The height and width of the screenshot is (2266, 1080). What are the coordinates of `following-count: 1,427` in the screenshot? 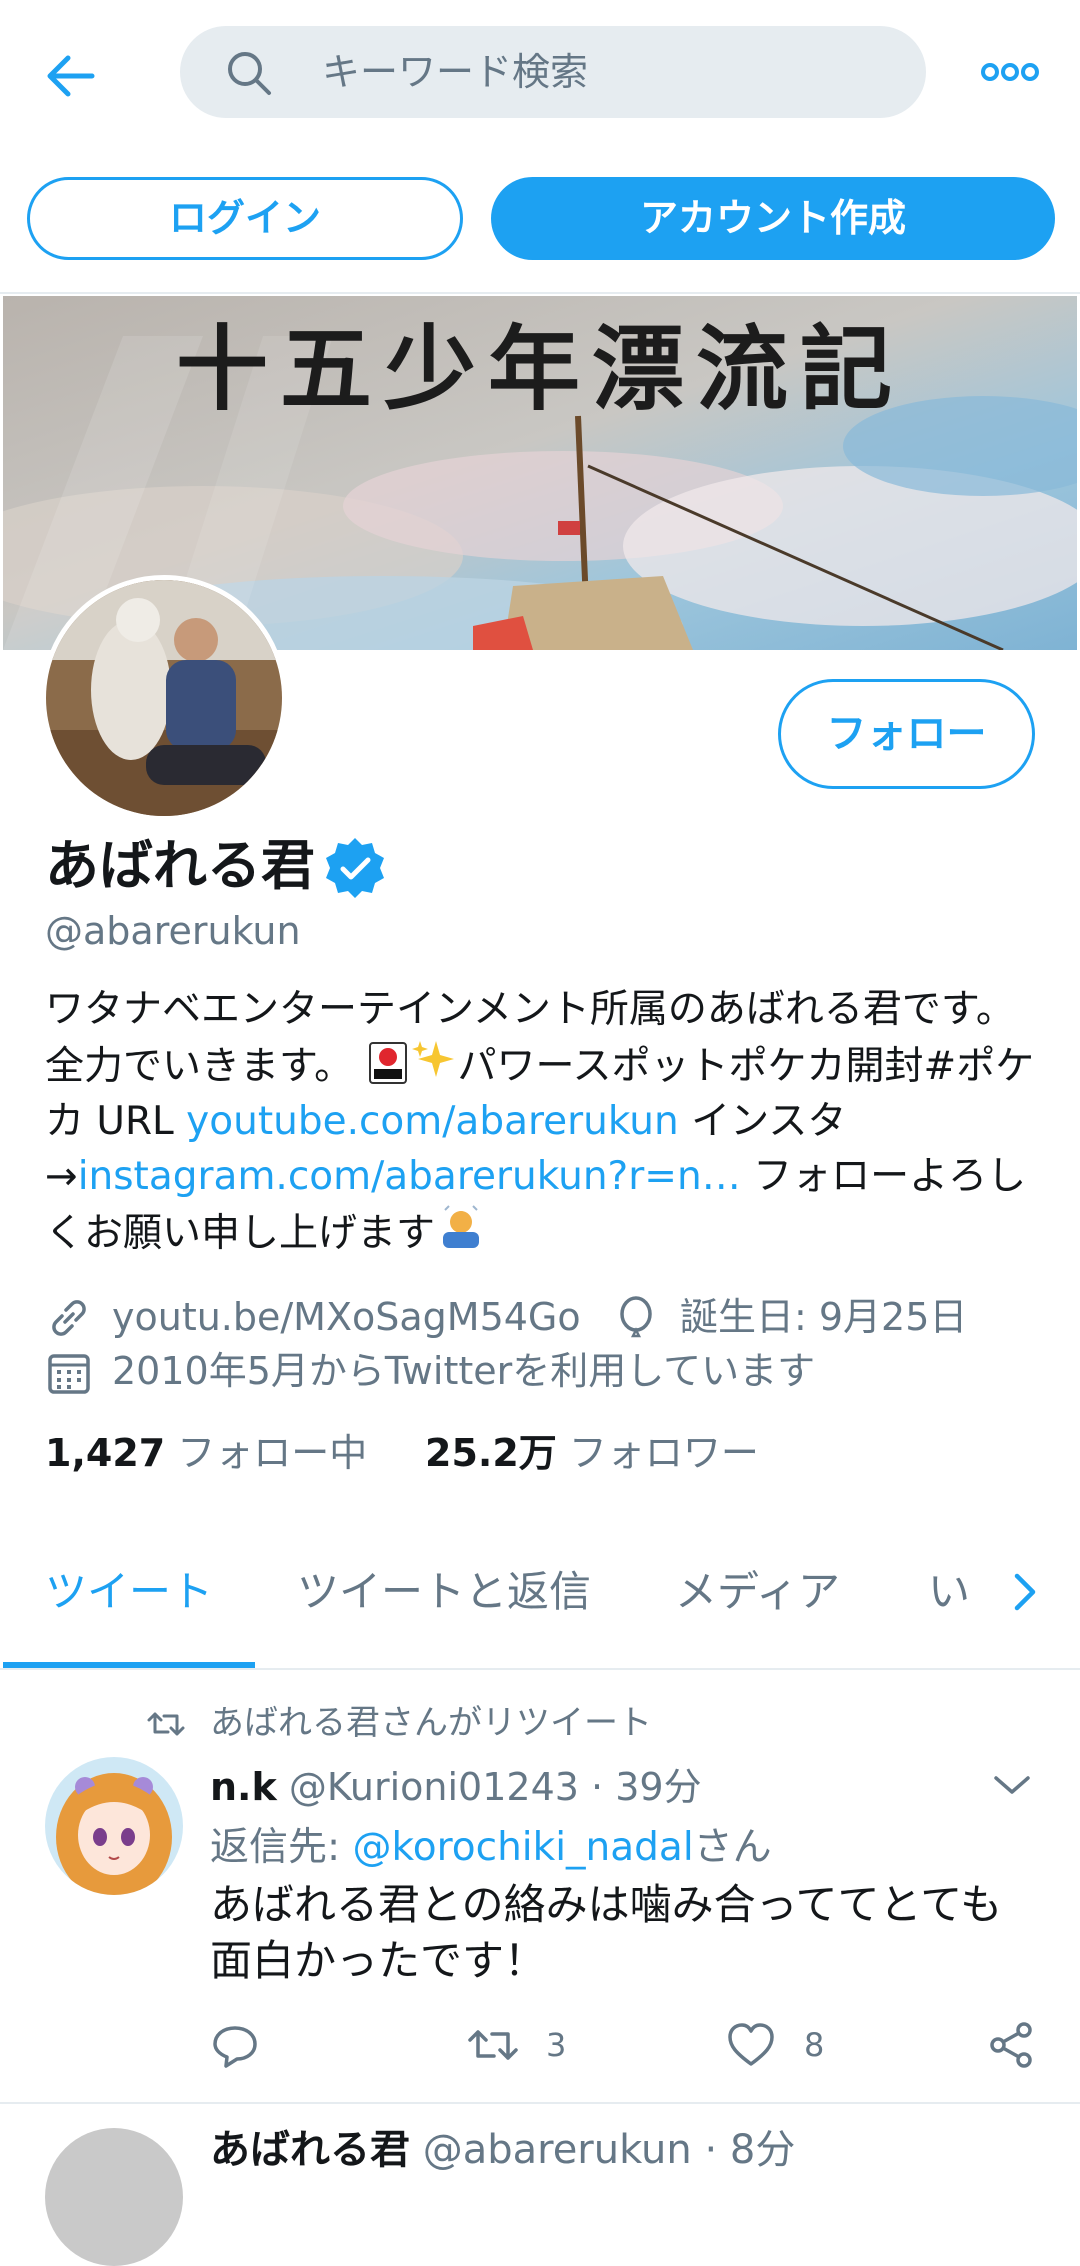 It's located at (105, 1453).